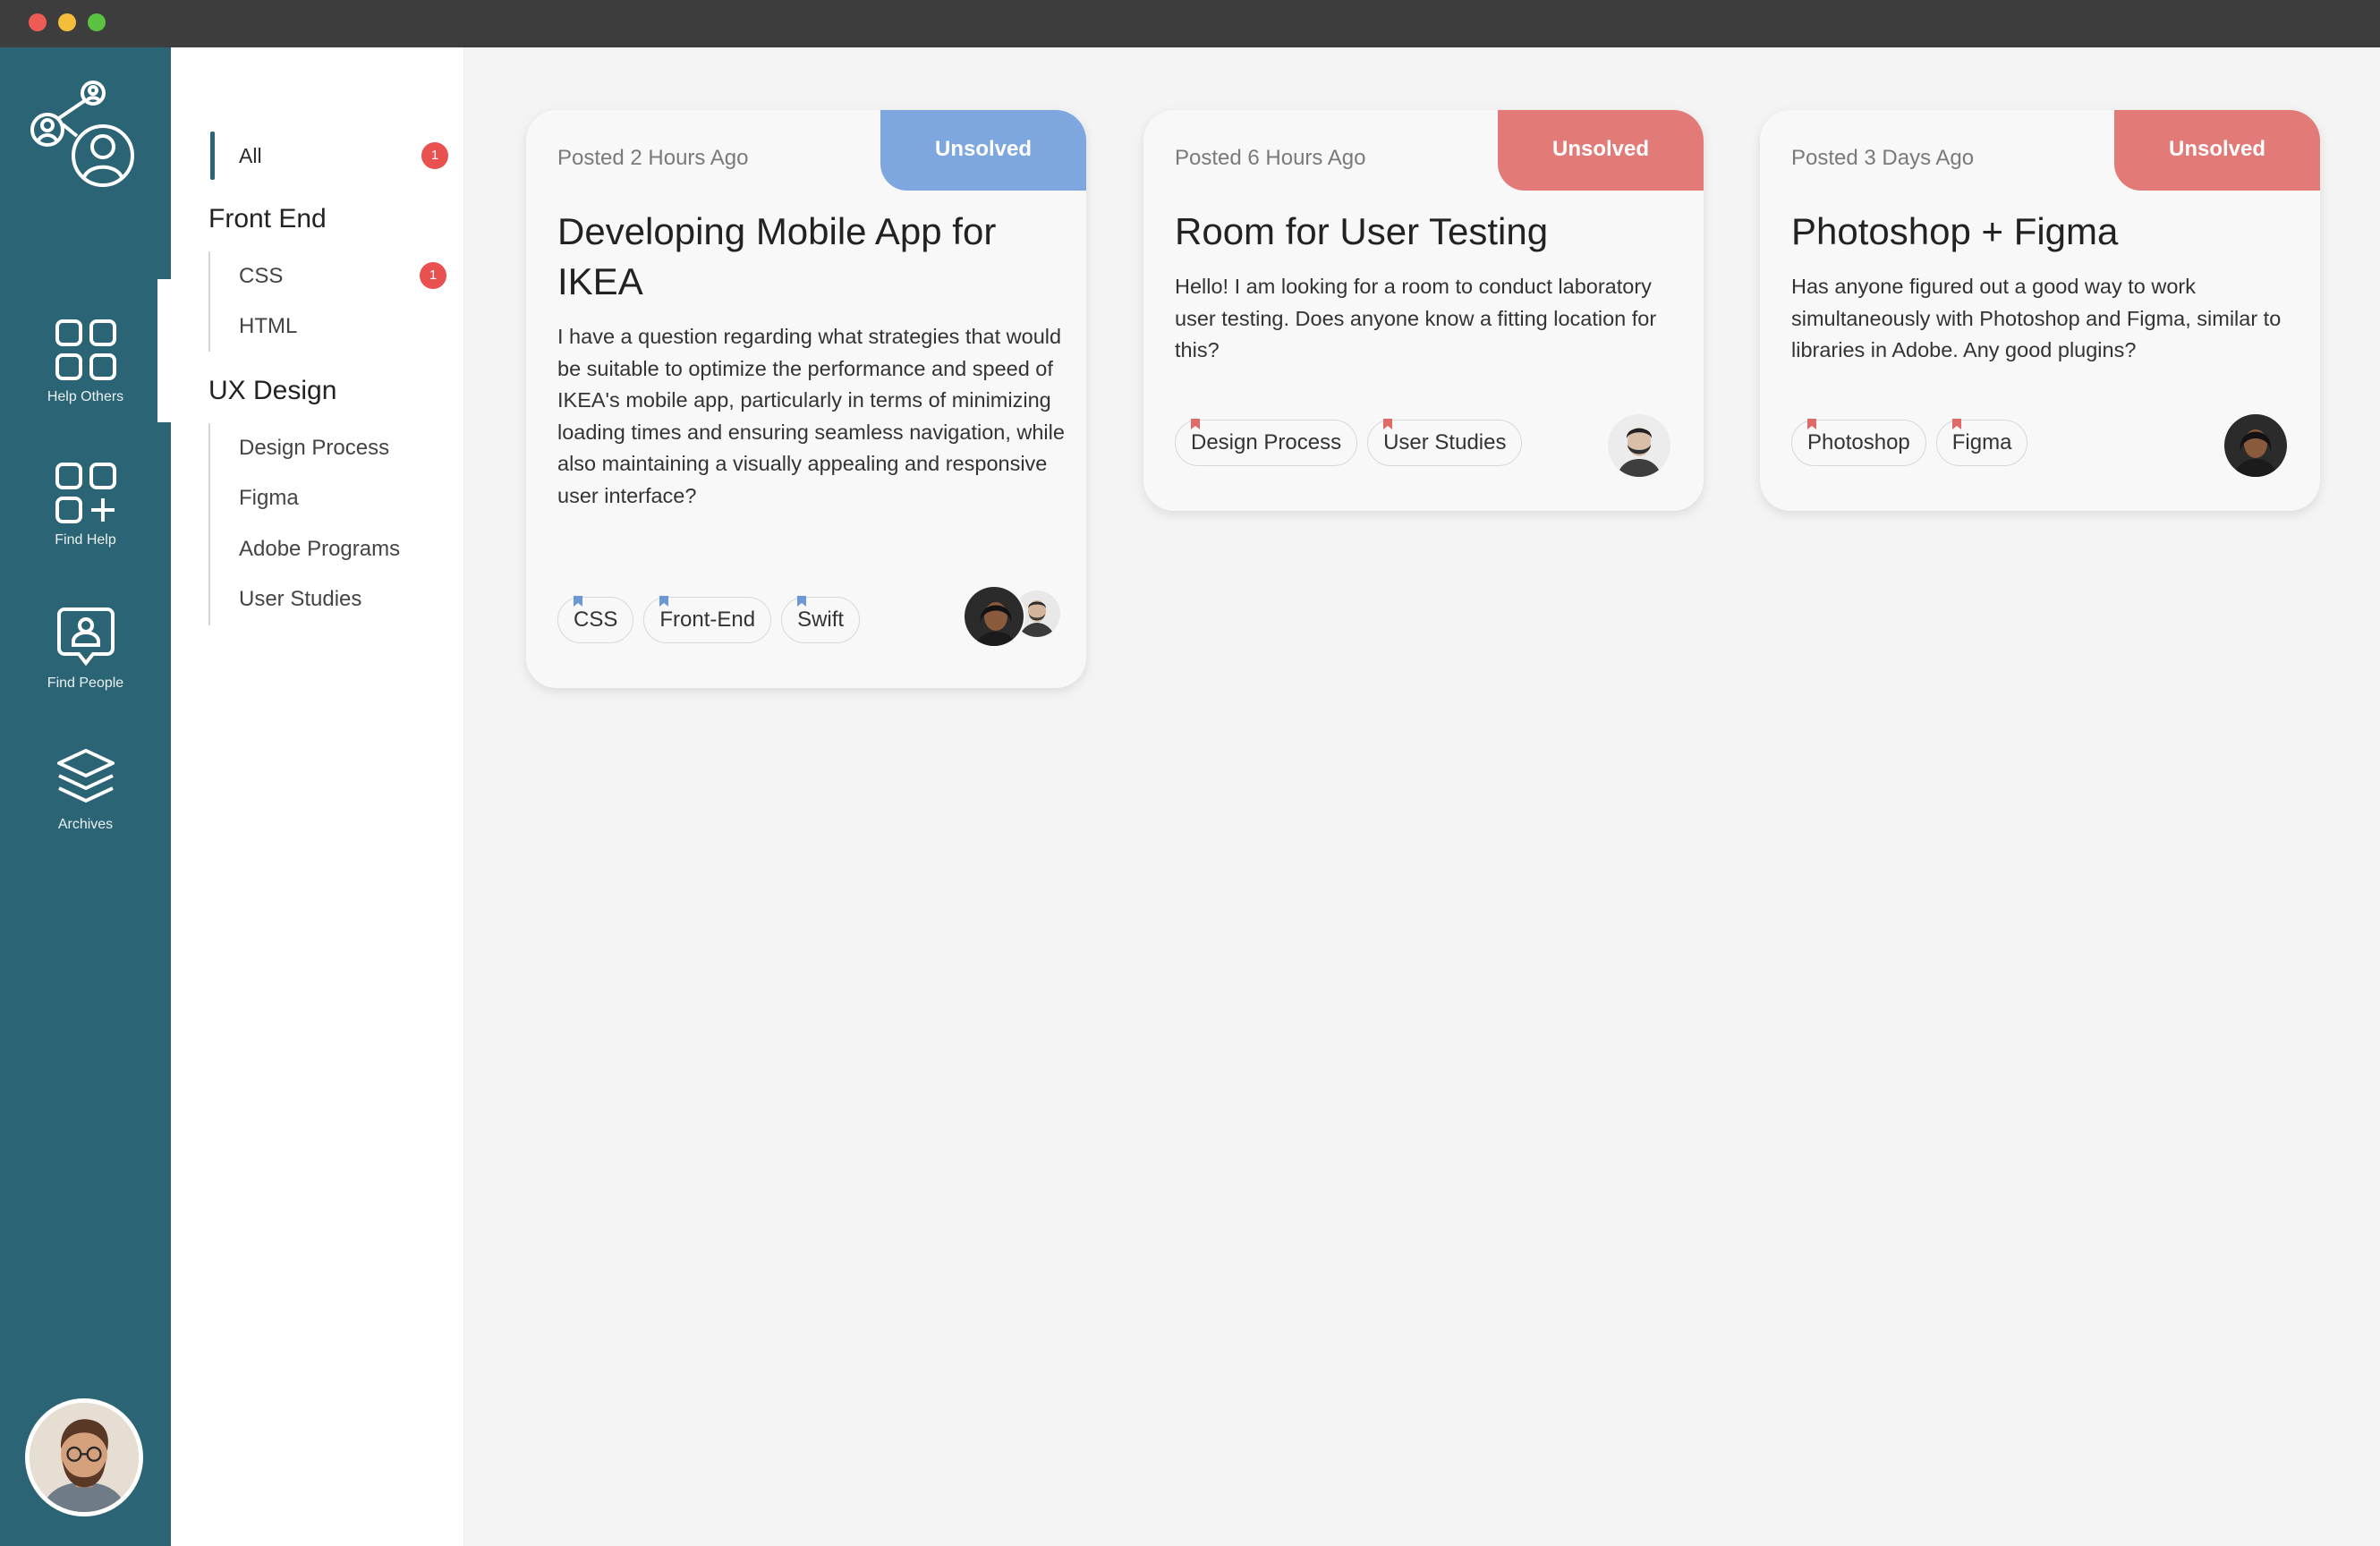 This screenshot has width=2380, height=1546. I want to click on tag-list: Design Process User Studies, so click(1349, 442).